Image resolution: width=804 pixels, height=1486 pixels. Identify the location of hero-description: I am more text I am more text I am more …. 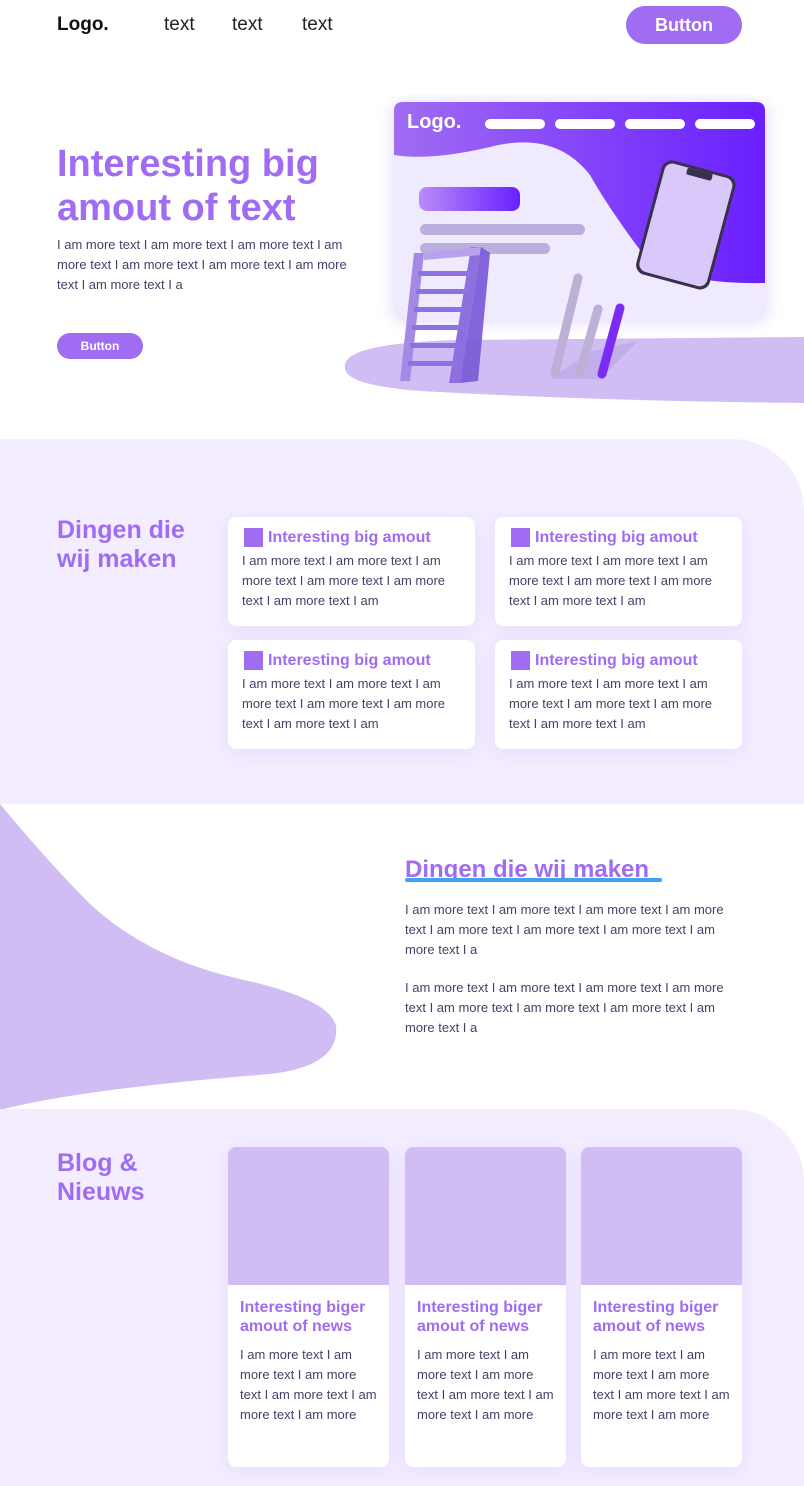
(202, 264).